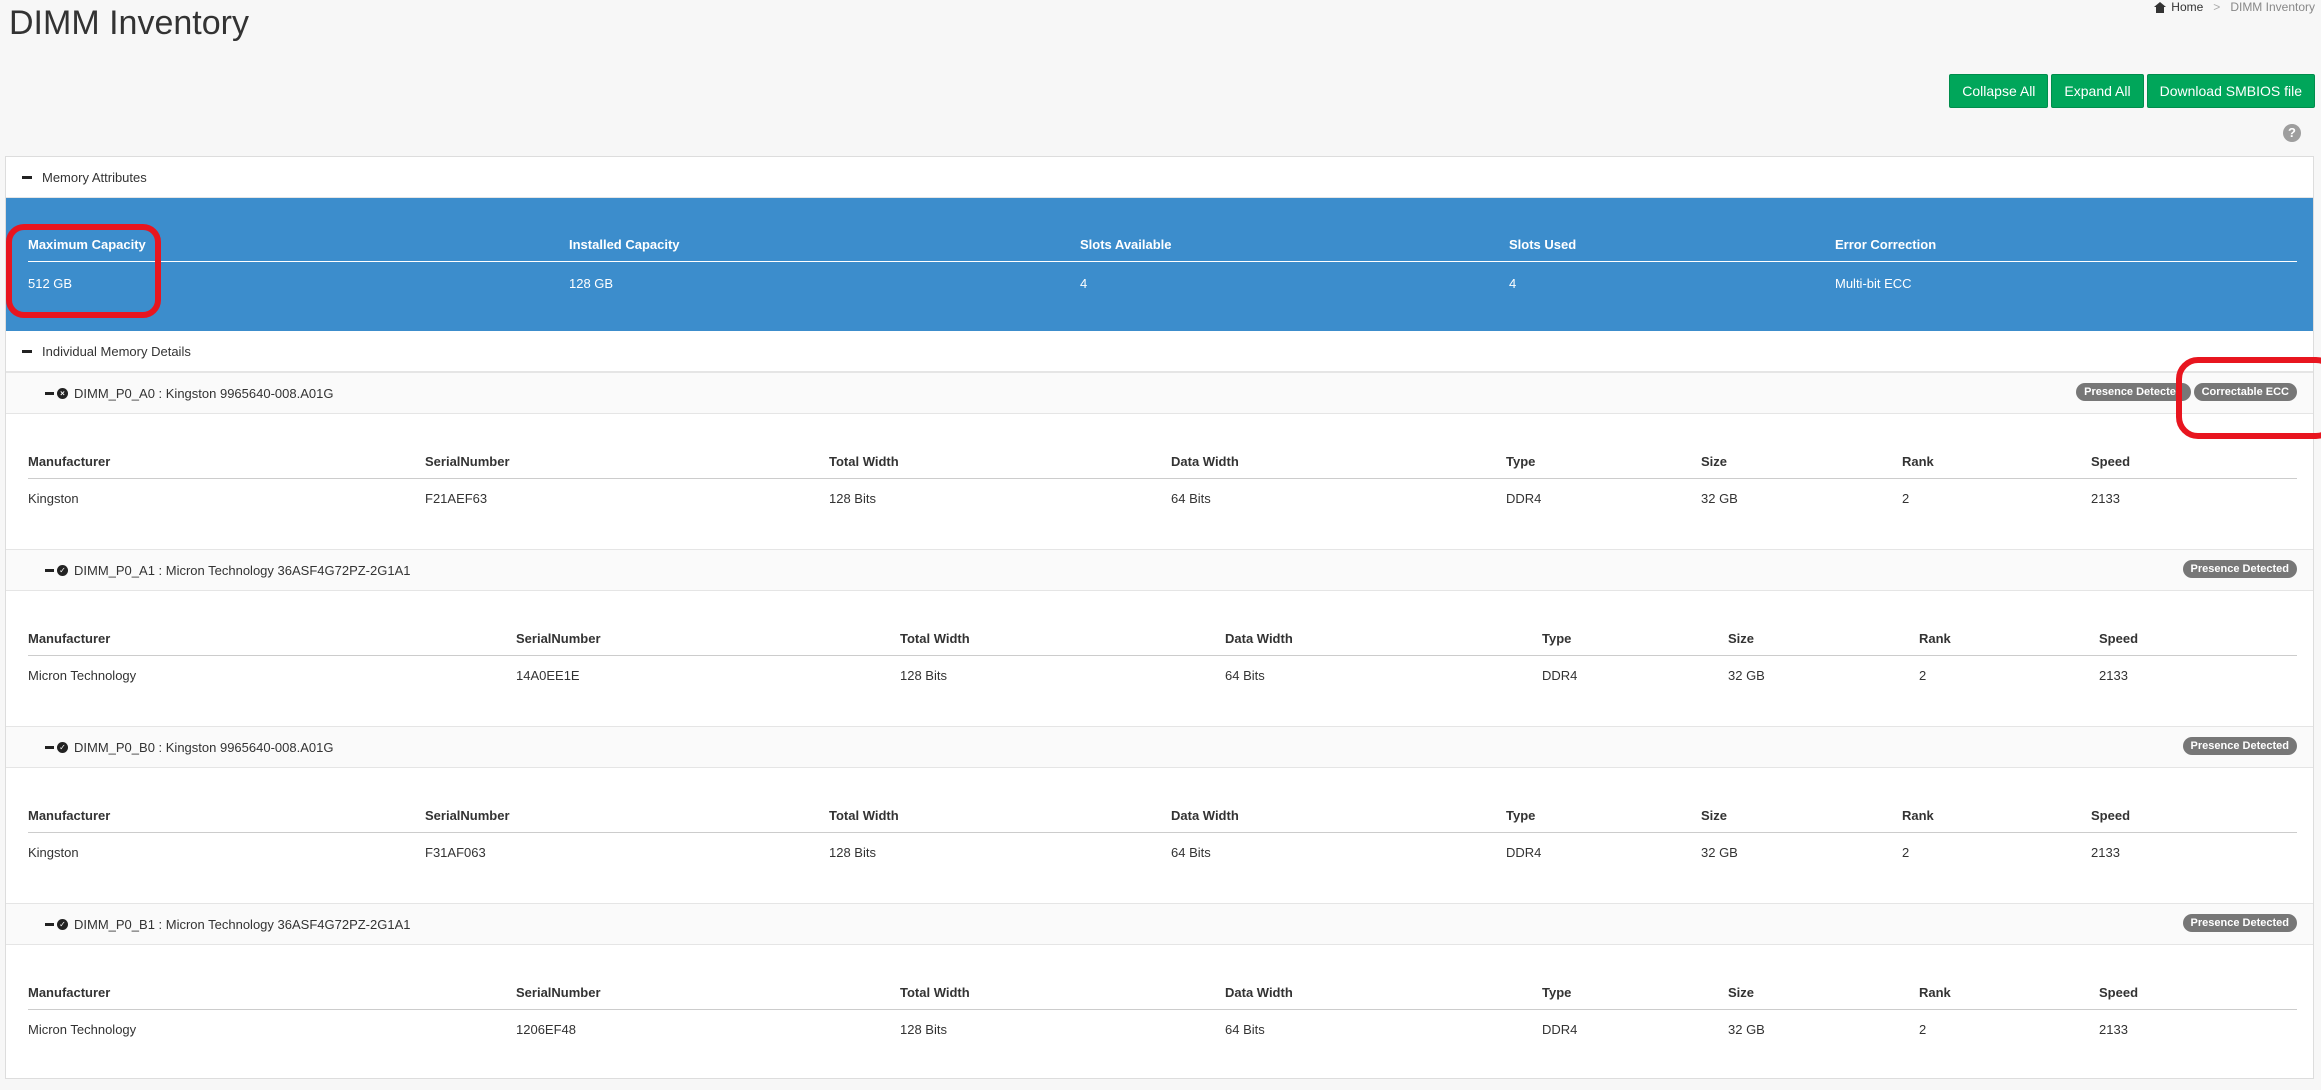  Describe the element at coordinates (50, 283) in the screenshot. I see `memory-attribute-value: 512 GB` at that location.